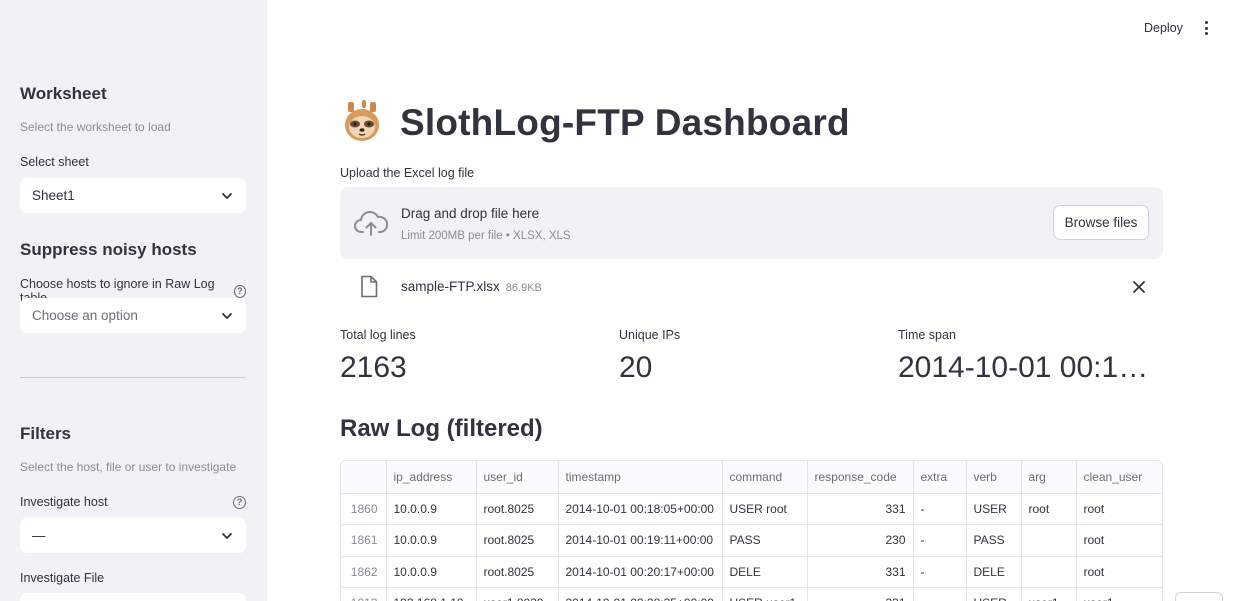 The height and width of the screenshot is (601, 1239). Describe the element at coordinates (62, 578) in the screenshot. I see `investigate-file-label-text: Investigate File` at that location.